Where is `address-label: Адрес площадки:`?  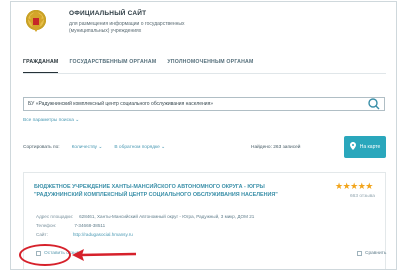
address-label: Адрес площадки: is located at coordinates (55, 216).